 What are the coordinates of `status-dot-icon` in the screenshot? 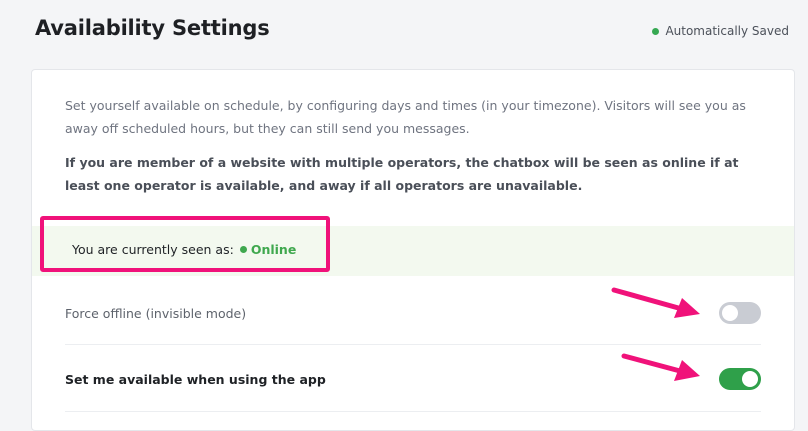 It's located at (656, 31).